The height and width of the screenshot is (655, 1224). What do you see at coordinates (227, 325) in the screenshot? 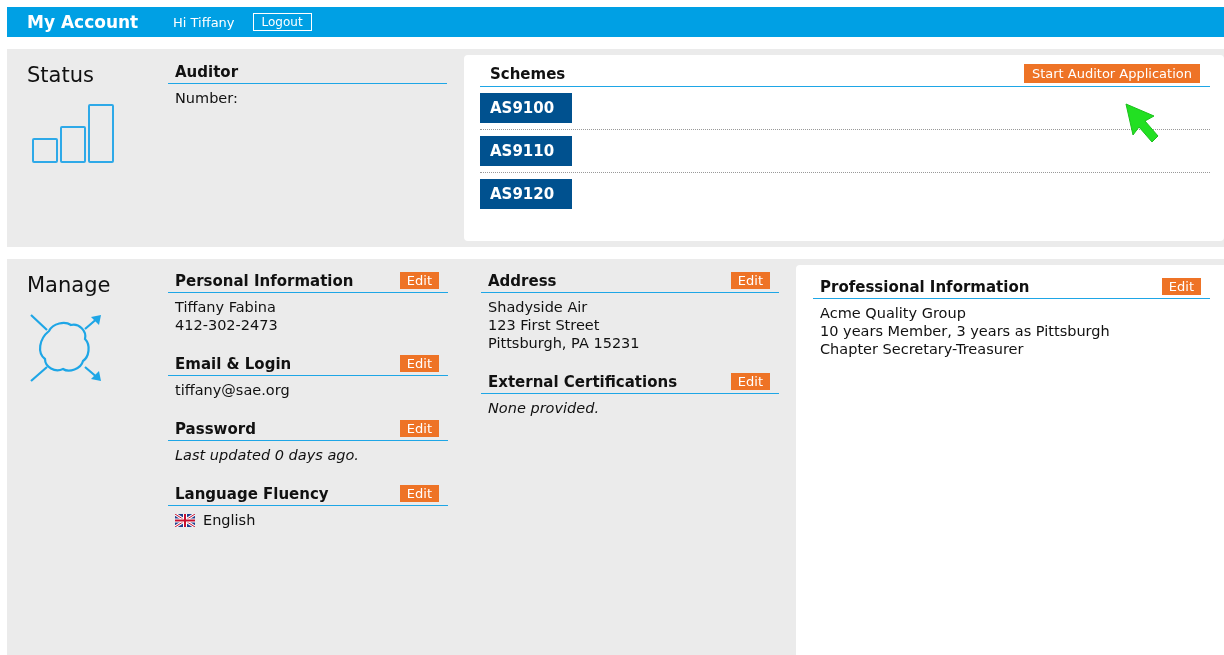
I see `section-text: 412-302-2473` at bounding box center [227, 325].